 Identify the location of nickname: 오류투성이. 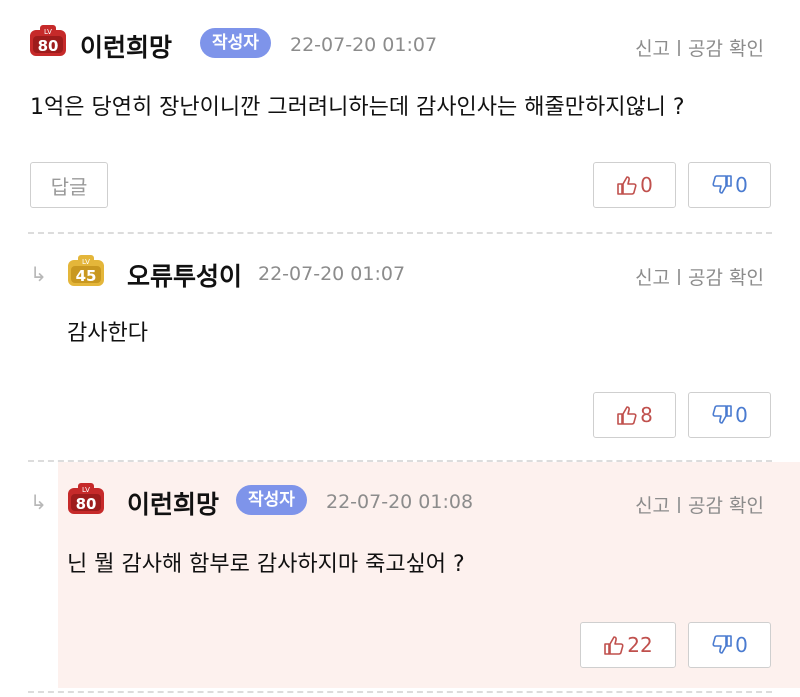
(184, 275).